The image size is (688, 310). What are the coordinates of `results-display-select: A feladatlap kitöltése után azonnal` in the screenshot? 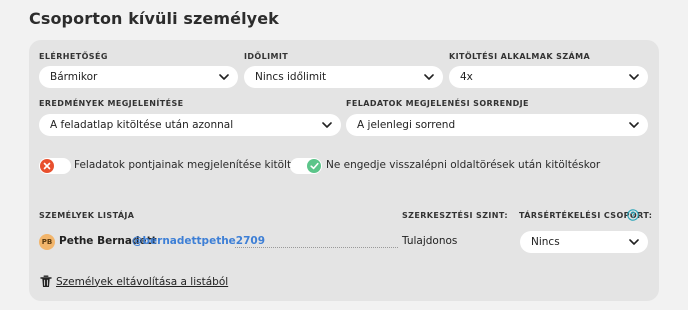 It's located at (190, 125).